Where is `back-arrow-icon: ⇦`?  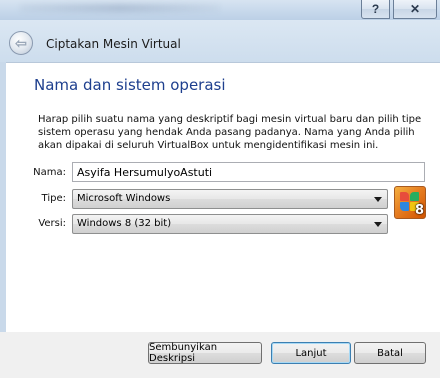 back-arrow-icon: ⇦ is located at coordinates (21, 42).